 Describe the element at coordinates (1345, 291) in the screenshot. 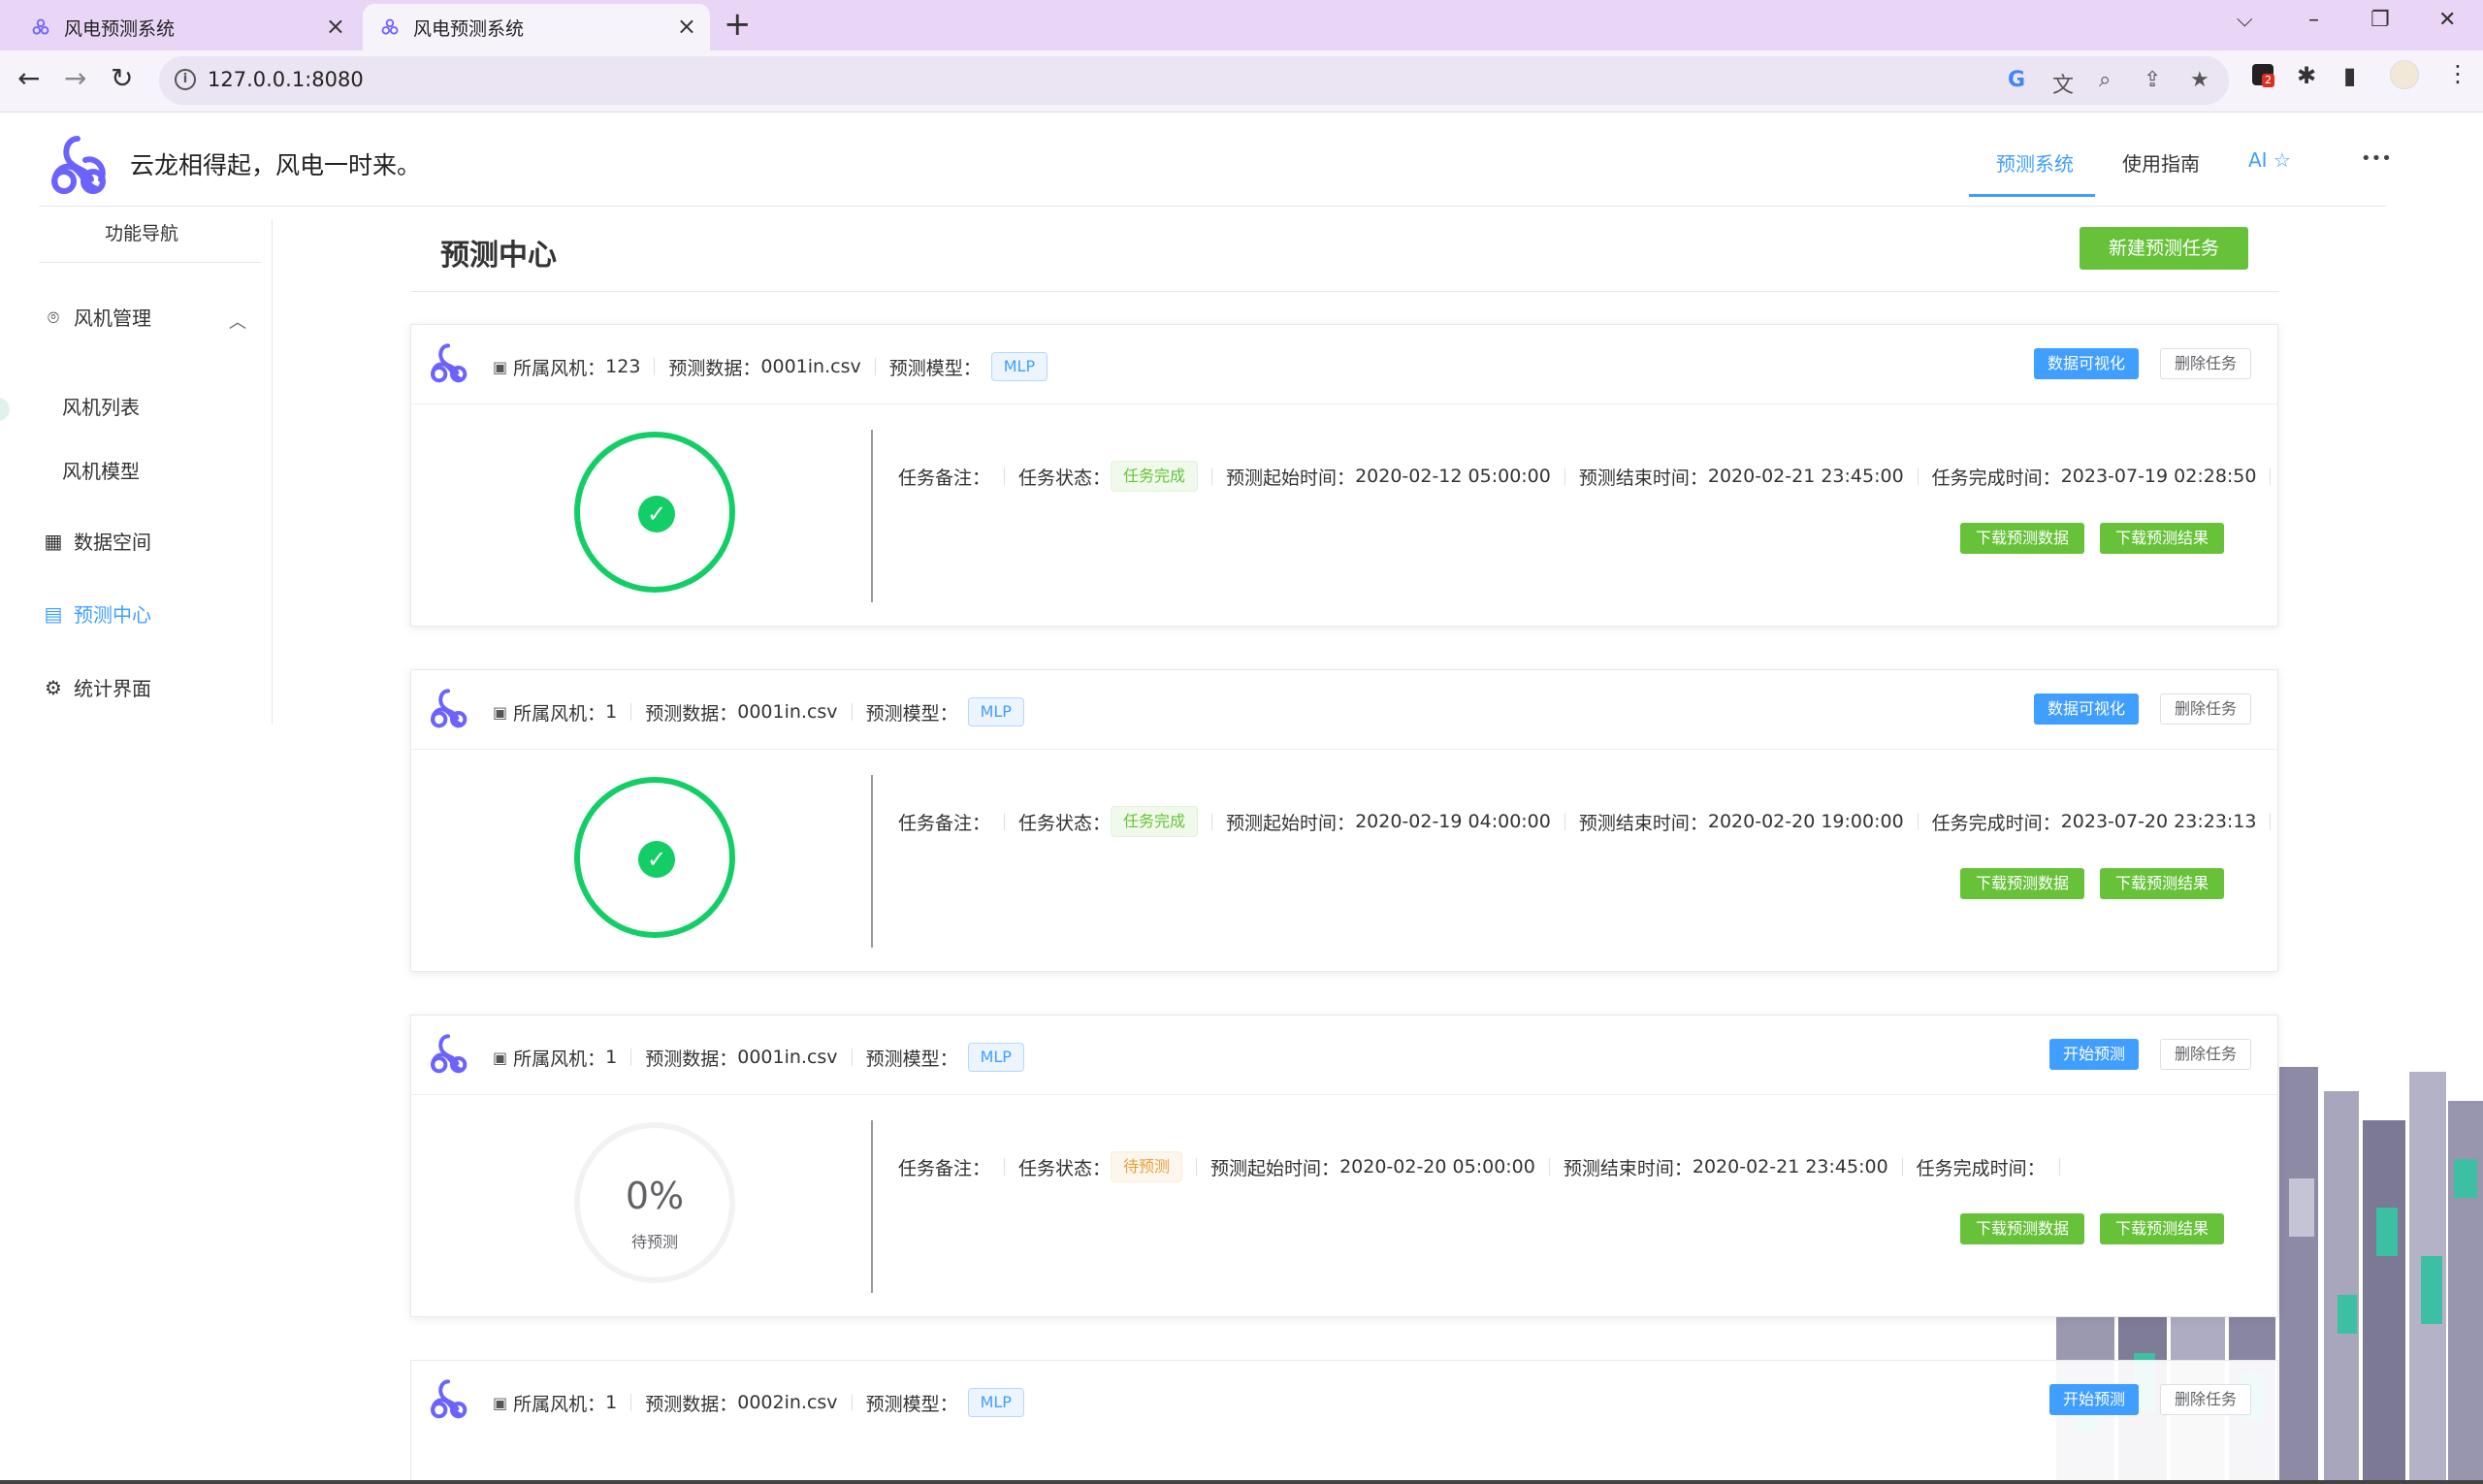

I see `title-divider` at that location.